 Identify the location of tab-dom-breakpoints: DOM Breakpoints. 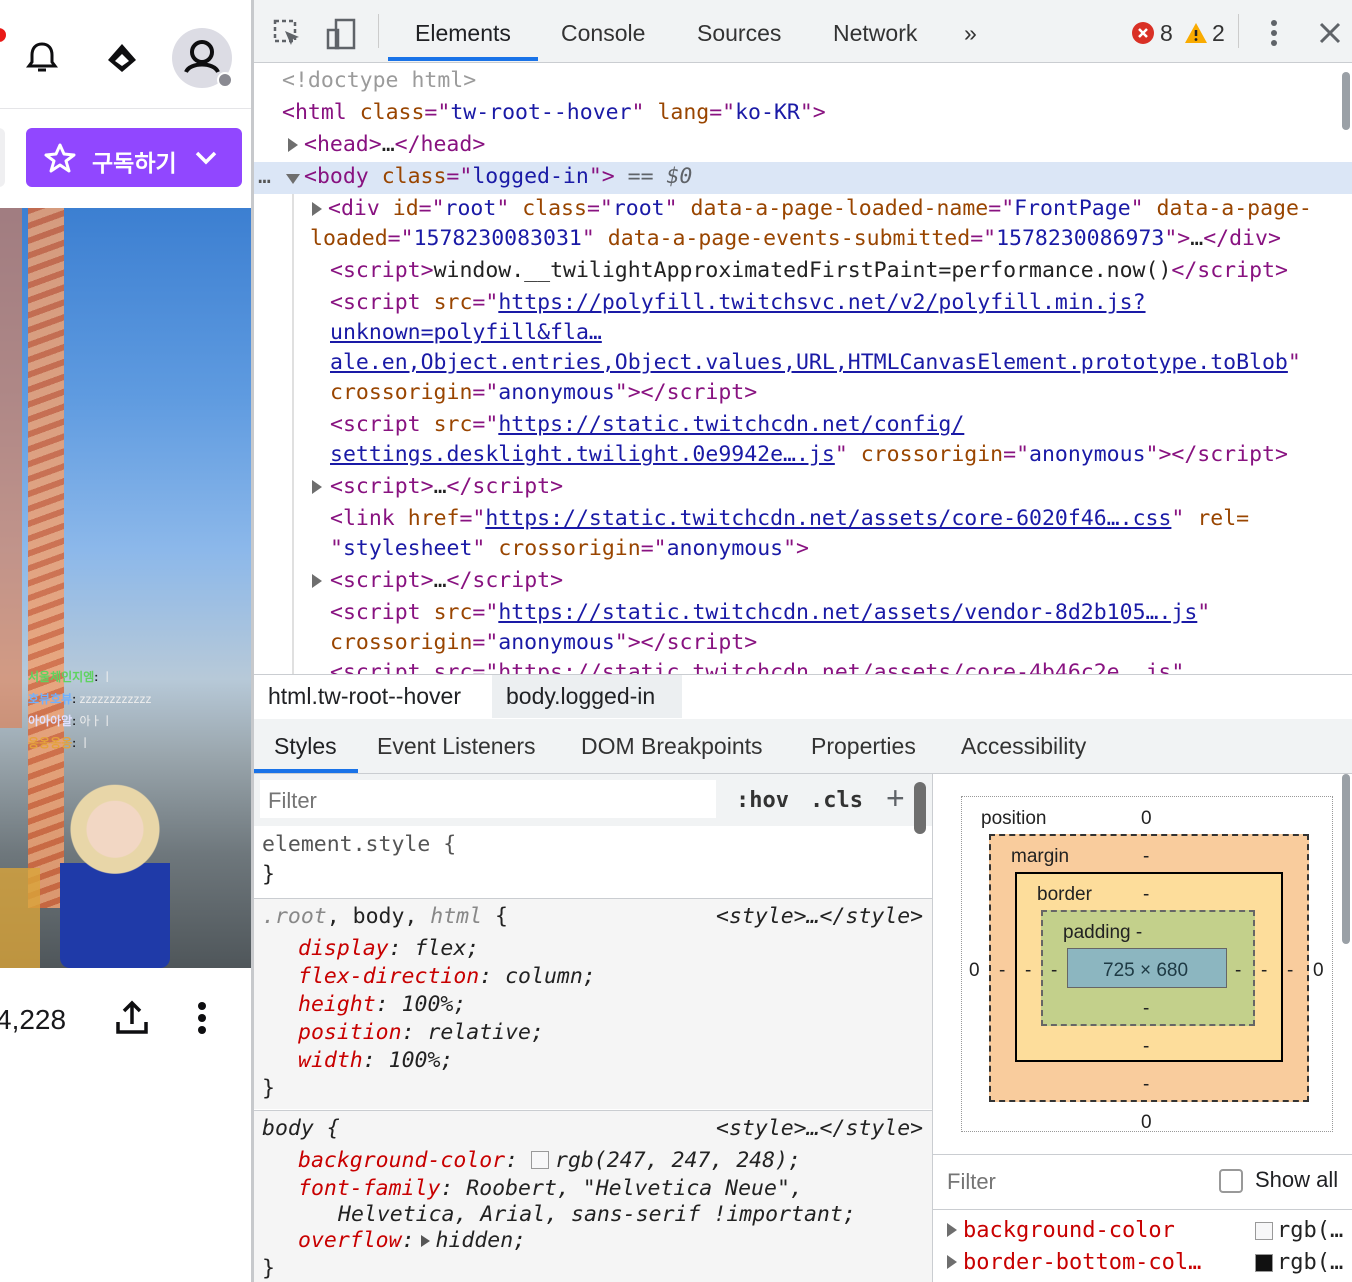
(672, 746).